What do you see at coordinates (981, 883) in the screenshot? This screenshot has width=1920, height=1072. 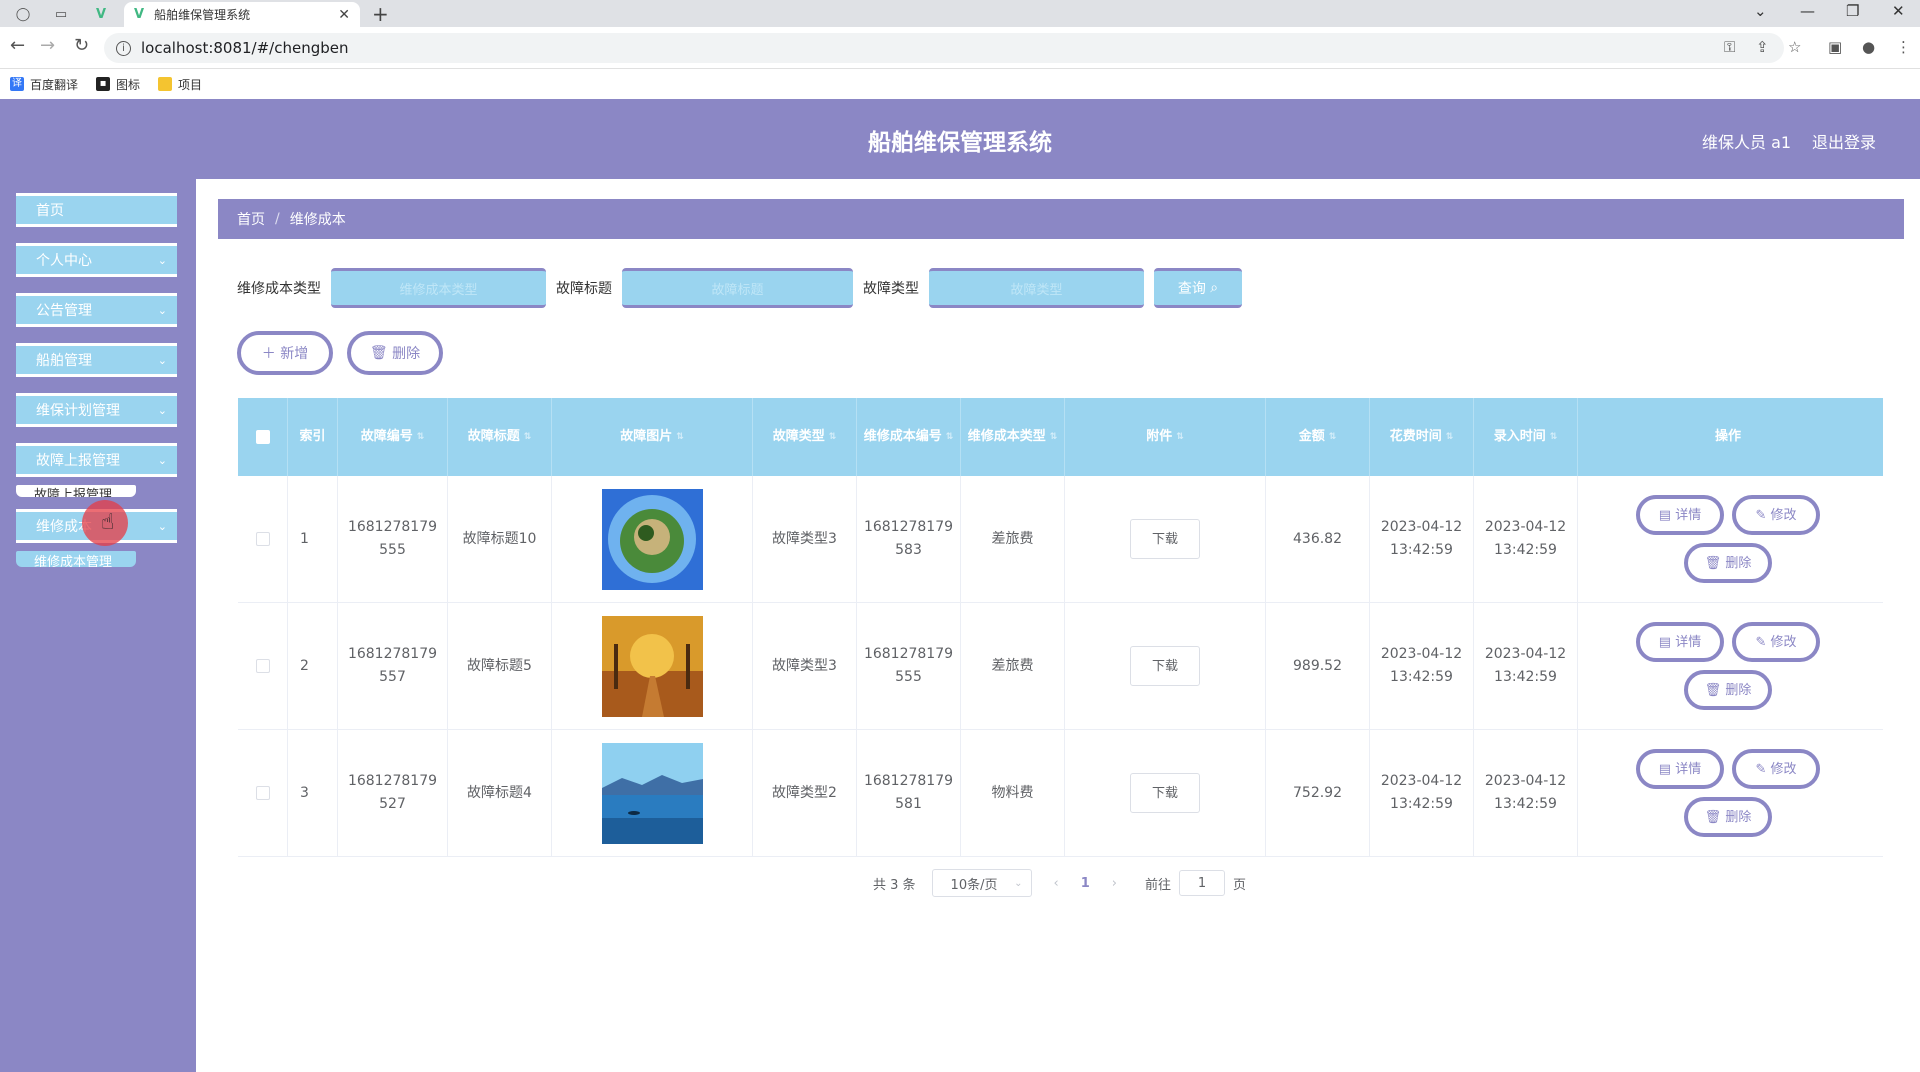 I see `page-size-select: 10条/页 ⌄` at bounding box center [981, 883].